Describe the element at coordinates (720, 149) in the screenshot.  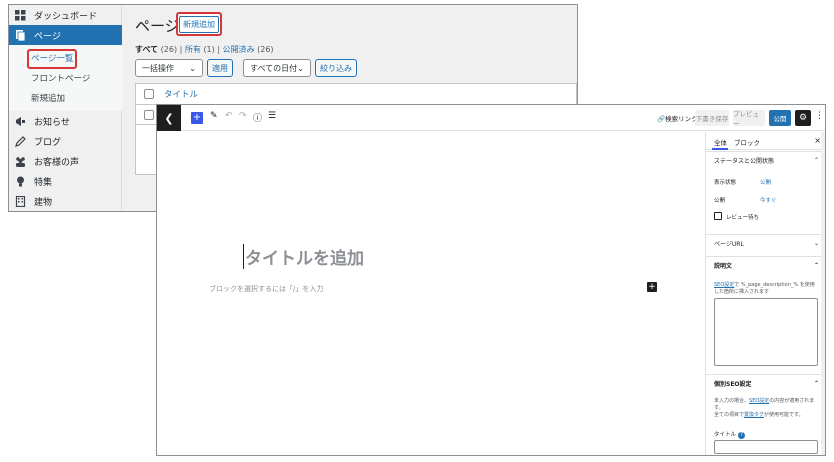
I see `active-tab-indicator` at that location.